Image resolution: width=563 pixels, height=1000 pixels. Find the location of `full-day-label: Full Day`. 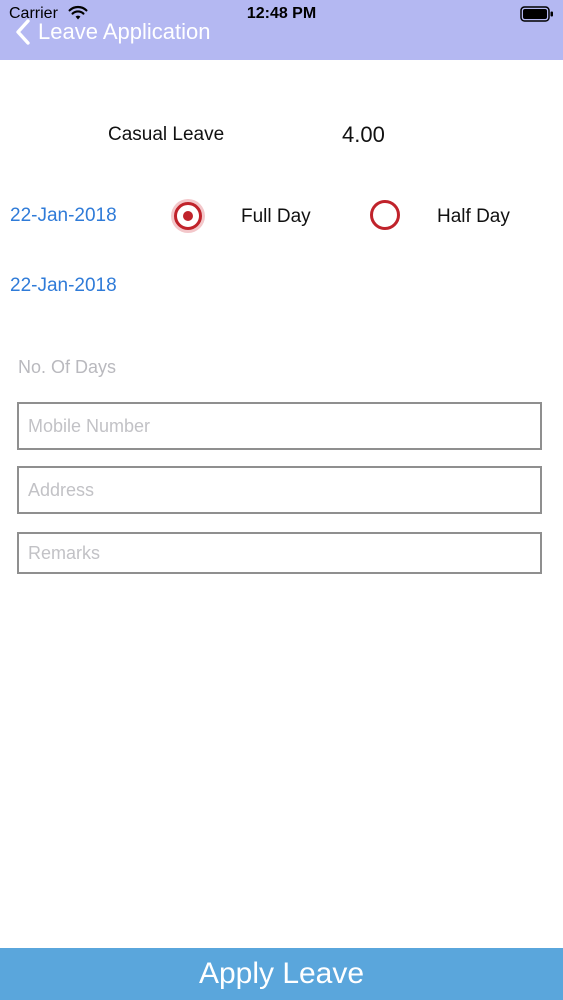

full-day-label: Full Day is located at coordinates (276, 217).